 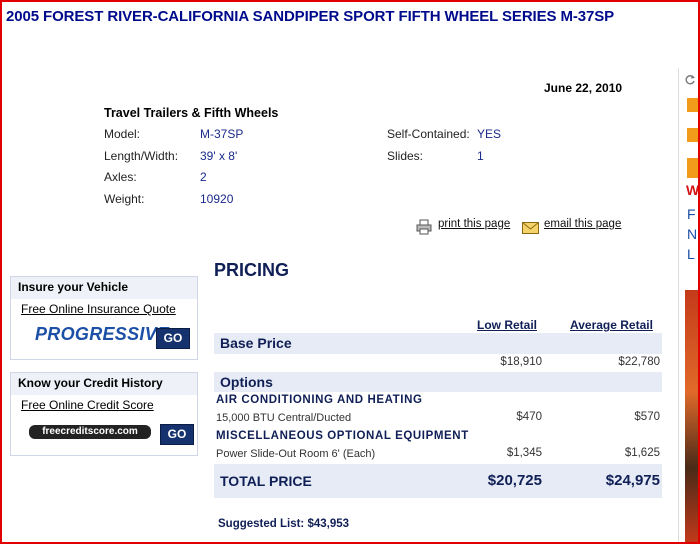 What do you see at coordinates (252, 270) in the screenshot?
I see `pricing-heading: PRICING` at bounding box center [252, 270].